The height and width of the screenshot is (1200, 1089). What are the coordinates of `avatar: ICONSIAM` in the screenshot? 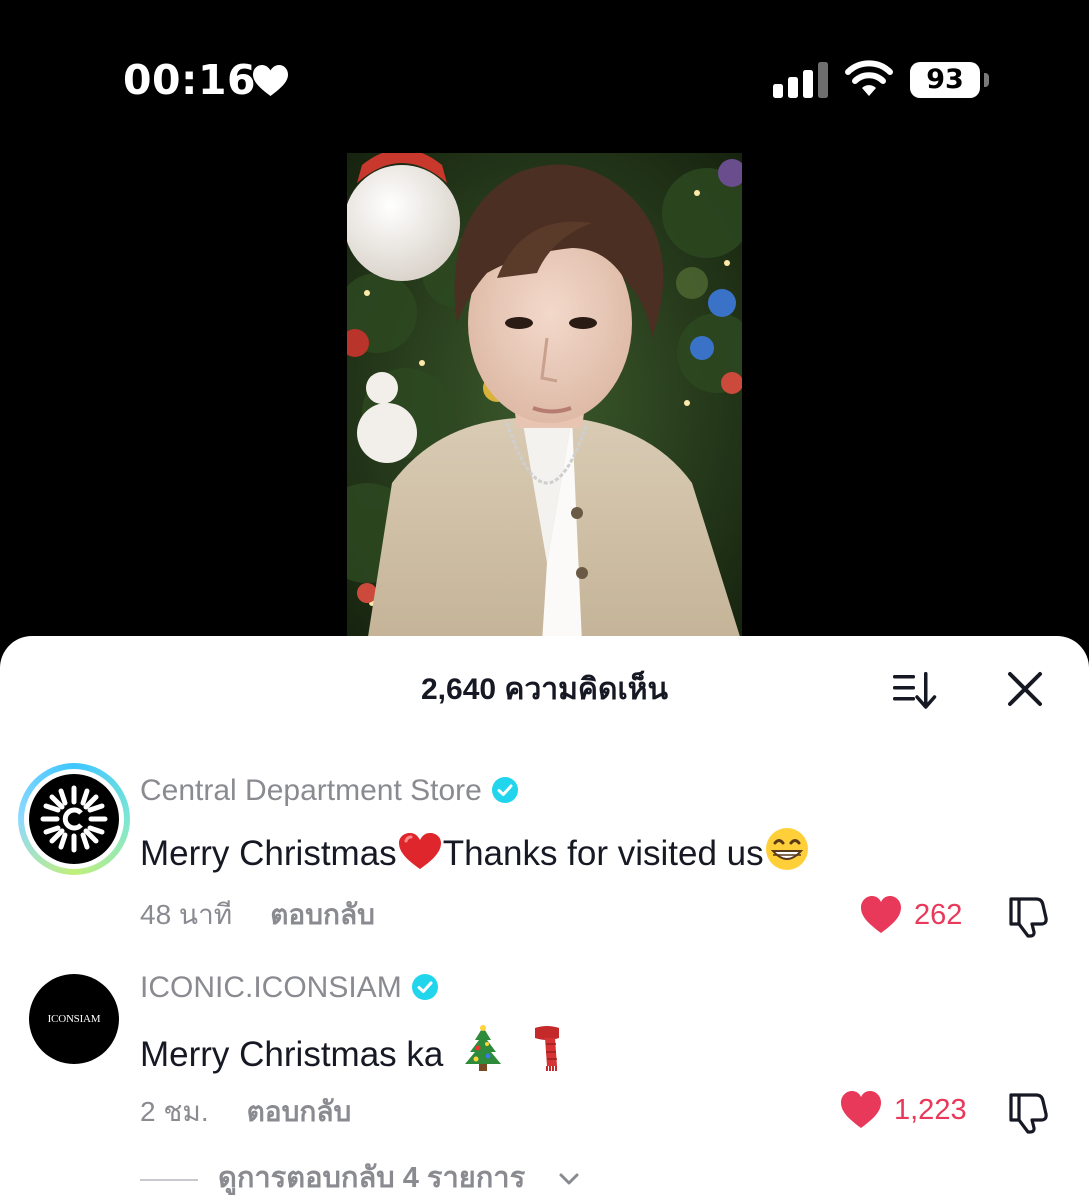 It's located at (74, 1019).